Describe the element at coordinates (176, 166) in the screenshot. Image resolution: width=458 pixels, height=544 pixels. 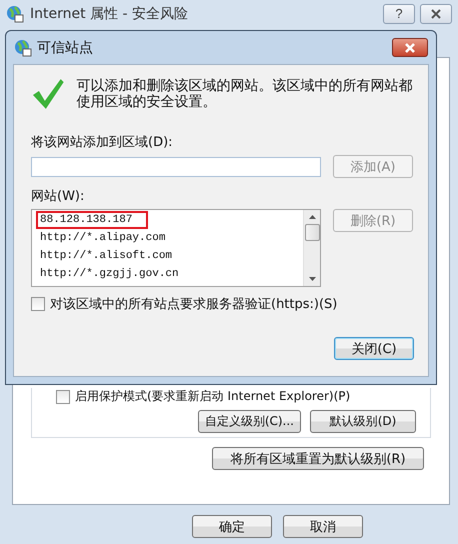
I see `site-input-field` at that location.